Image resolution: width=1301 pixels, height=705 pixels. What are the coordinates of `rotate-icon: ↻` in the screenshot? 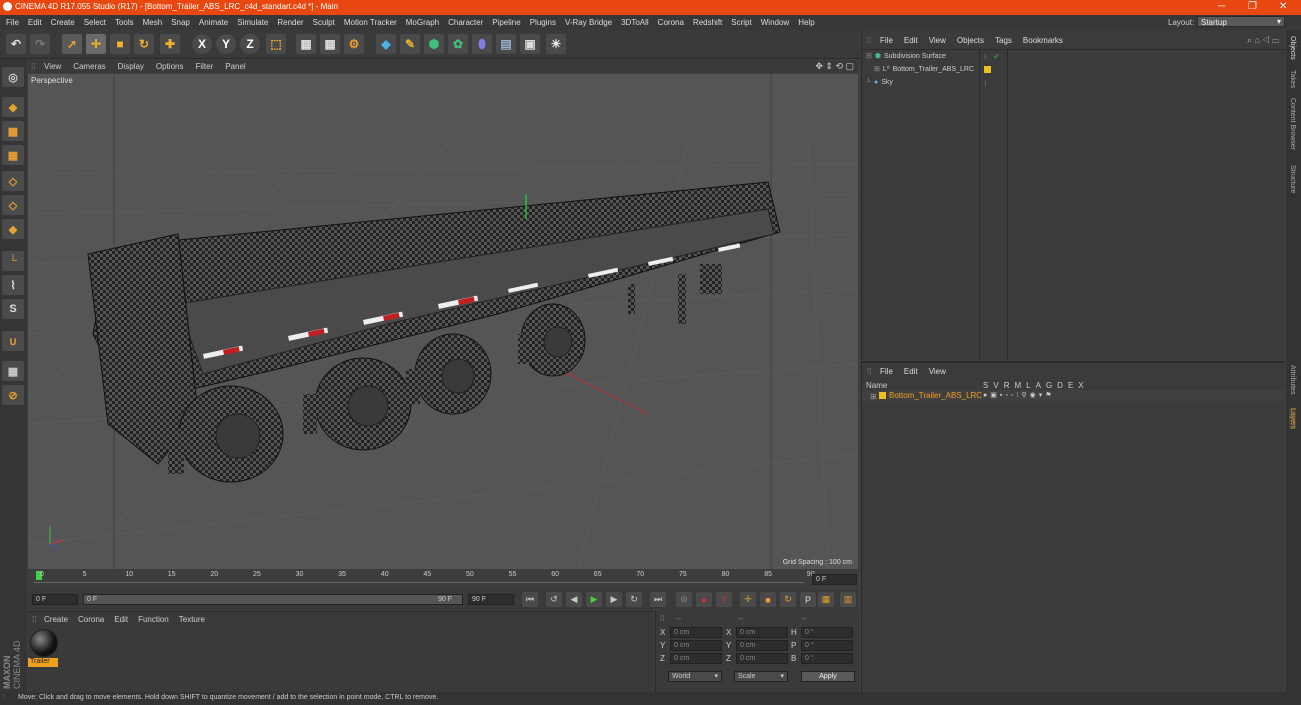 It's located at (144, 44).